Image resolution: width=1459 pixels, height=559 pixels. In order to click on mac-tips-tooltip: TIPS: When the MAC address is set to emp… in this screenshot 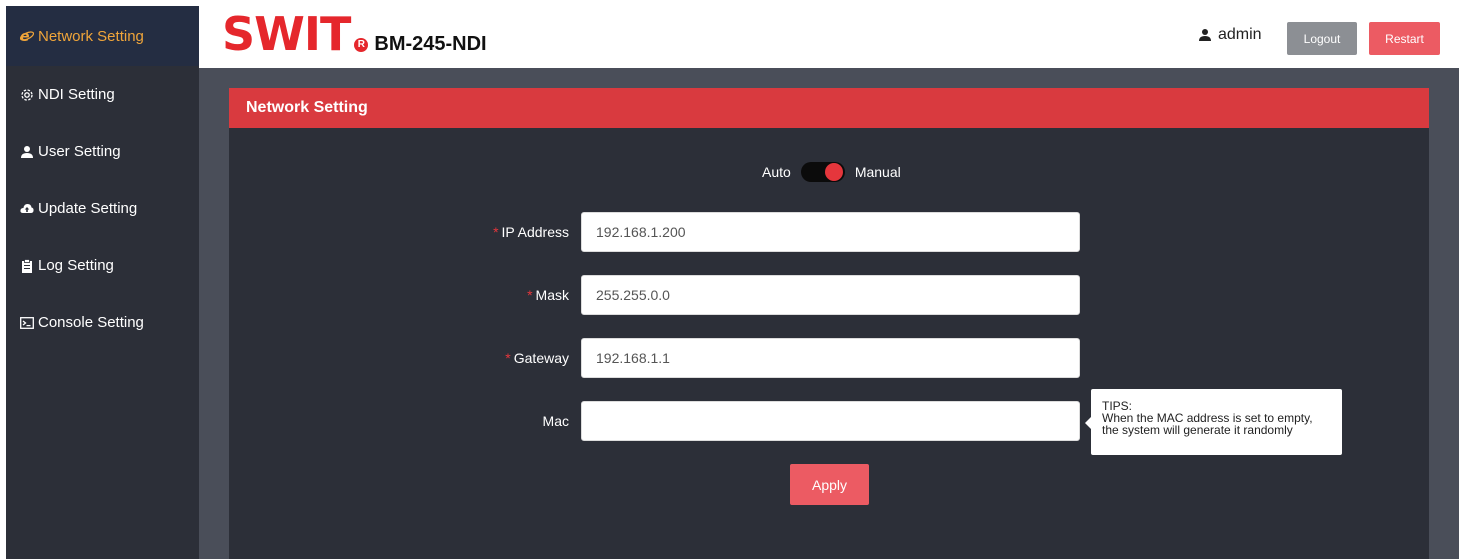, I will do `click(1213, 422)`.